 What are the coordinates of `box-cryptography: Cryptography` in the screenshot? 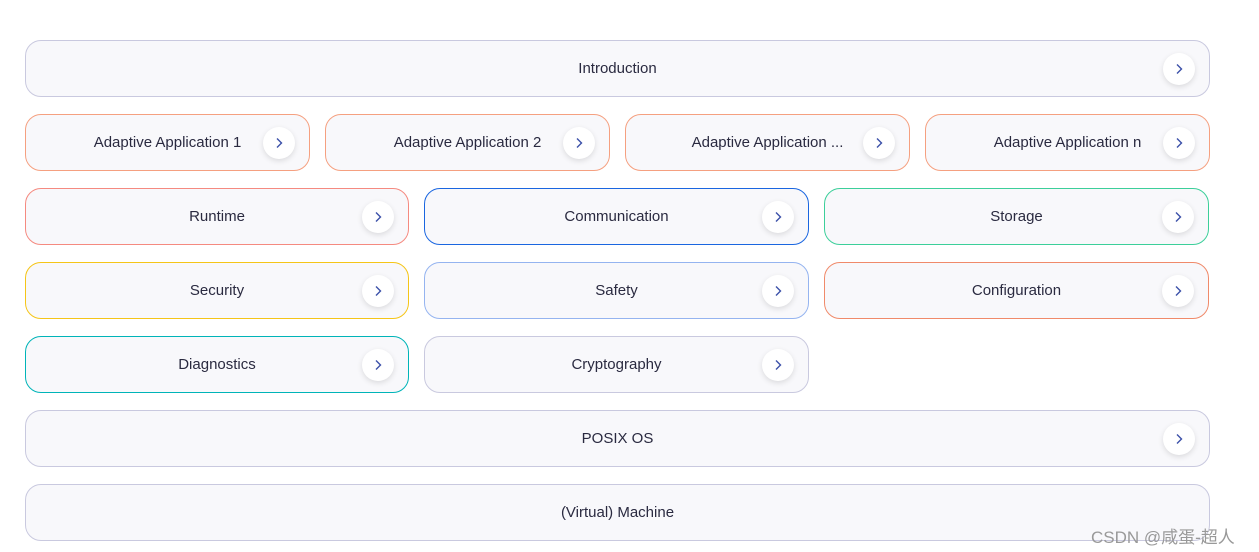 It's located at (616, 364).